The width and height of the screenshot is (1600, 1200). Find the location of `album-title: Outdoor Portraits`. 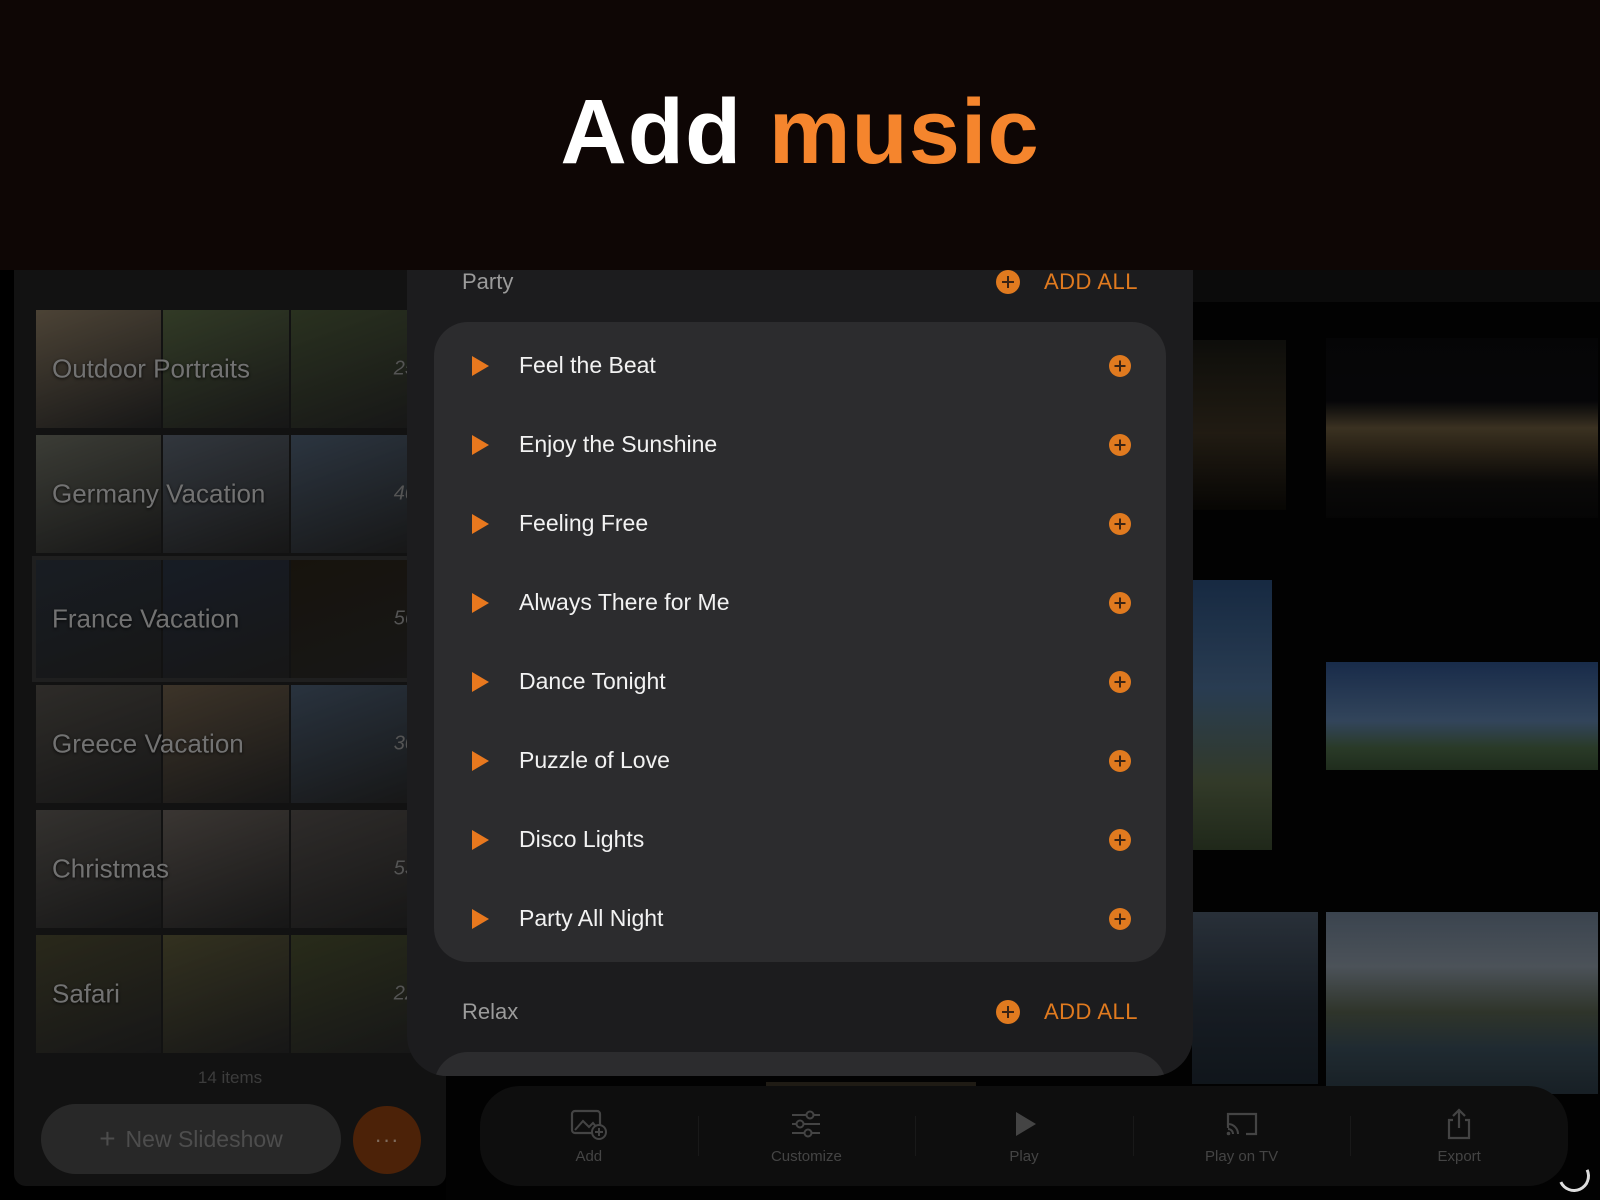

album-title: Outdoor Portraits is located at coordinates (151, 368).